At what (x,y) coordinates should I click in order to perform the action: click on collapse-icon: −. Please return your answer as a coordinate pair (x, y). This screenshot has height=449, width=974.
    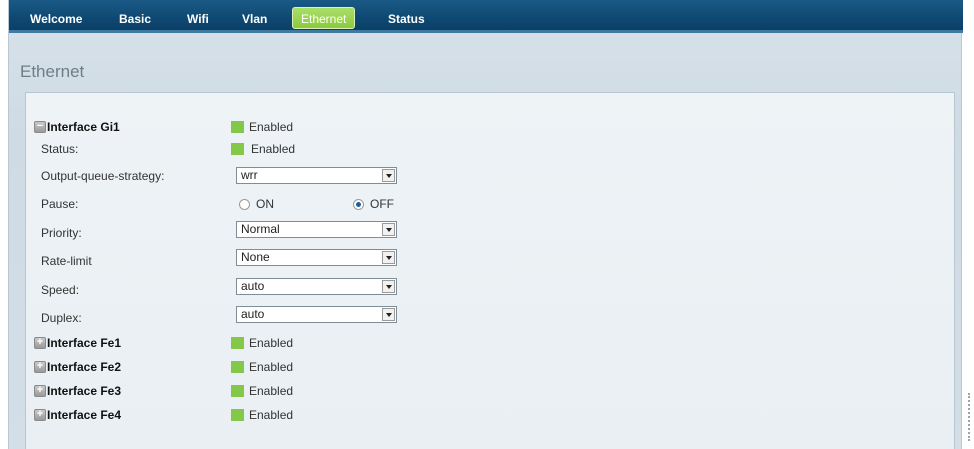
    Looking at the image, I should click on (40, 127).